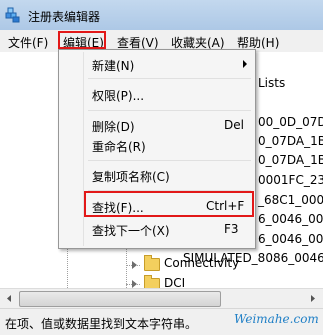  Describe the element at coordinates (201, 263) in the screenshot. I see `tree-item-connectivity: Connectivity` at that location.